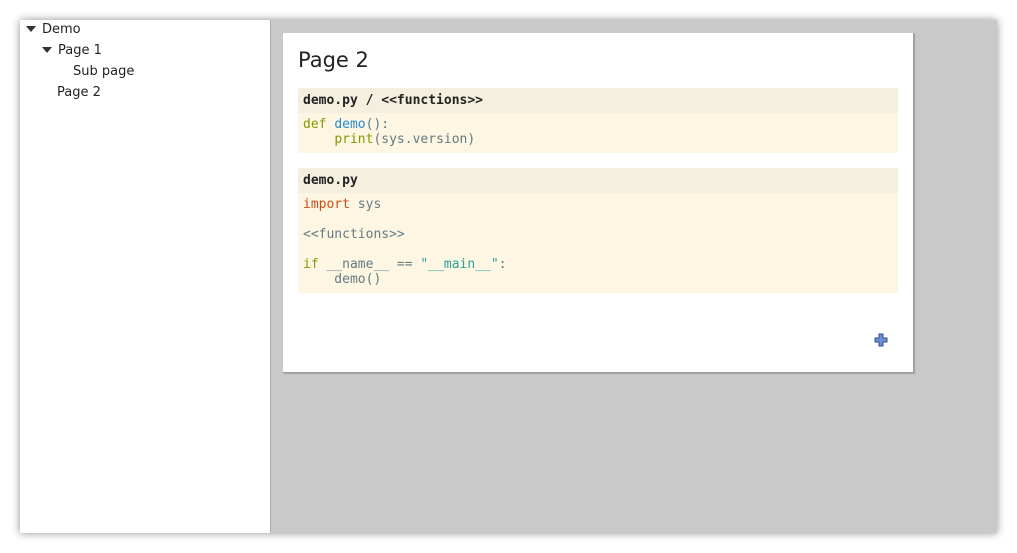 The width and height of the screenshot is (1017, 553). Describe the element at coordinates (80, 50) in the screenshot. I see `tree-item-label: Page 1` at that location.